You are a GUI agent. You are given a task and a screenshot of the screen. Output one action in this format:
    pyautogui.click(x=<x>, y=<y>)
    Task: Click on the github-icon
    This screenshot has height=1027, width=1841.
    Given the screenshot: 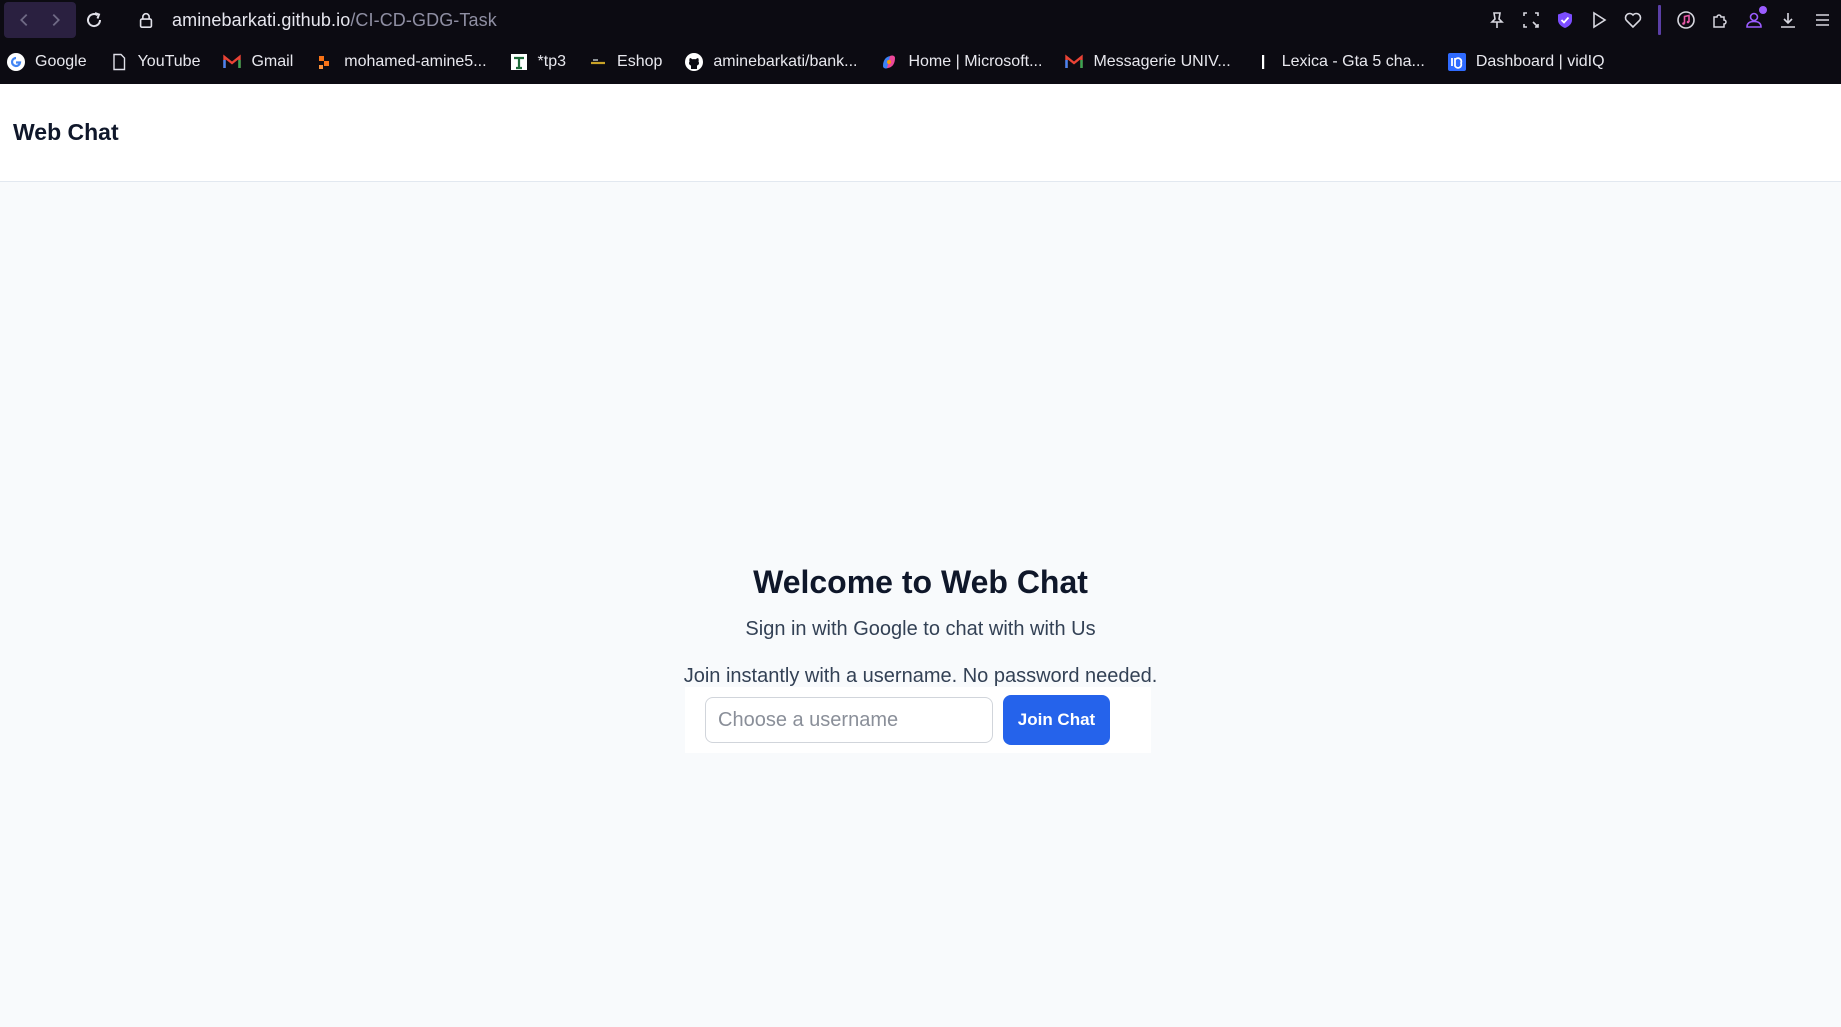 What is the action you would take?
    pyautogui.click(x=694, y=62)
    